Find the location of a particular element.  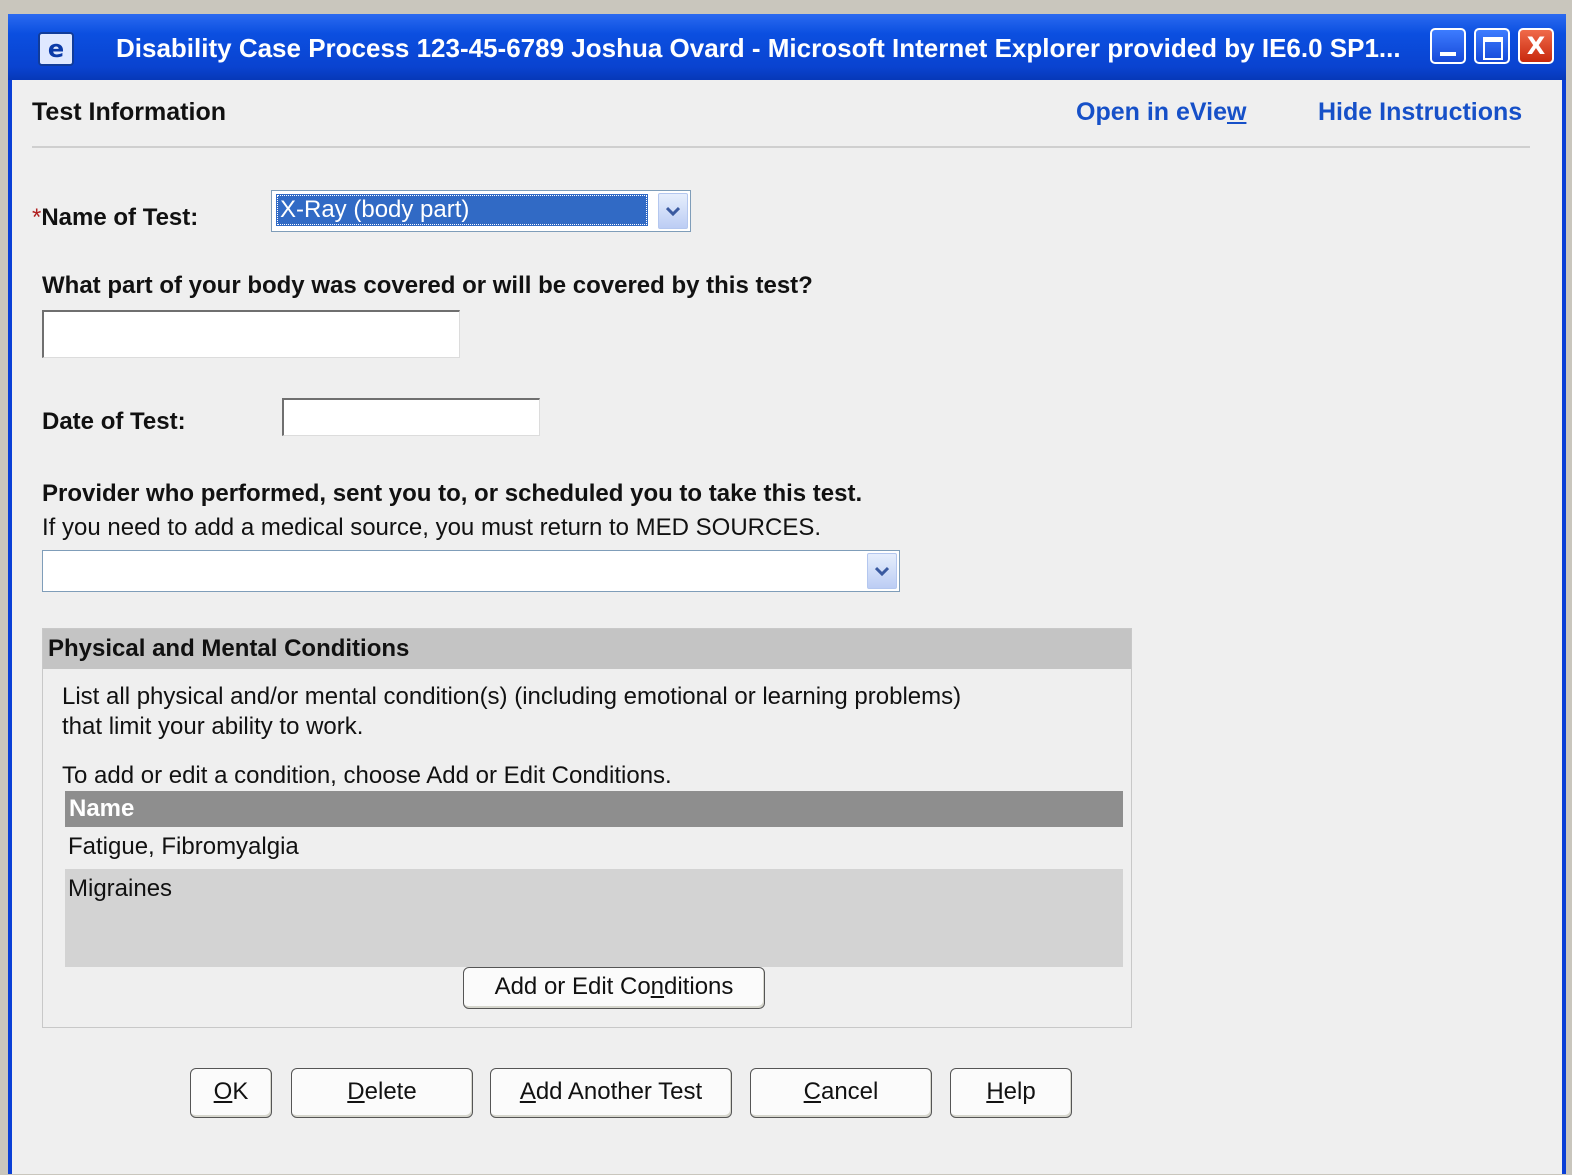

body-part-input is located at coordinates (251, 334).